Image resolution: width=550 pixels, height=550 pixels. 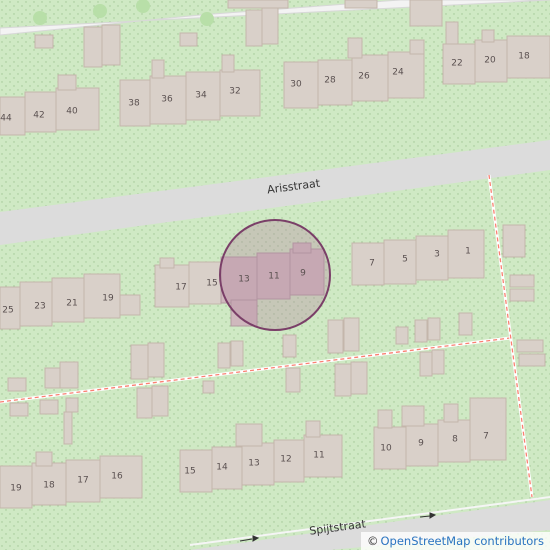 What do you see at coordinates (468, 252) in the screenshot?
I see `house-number-label: 1` at bounding box center [468, 252].